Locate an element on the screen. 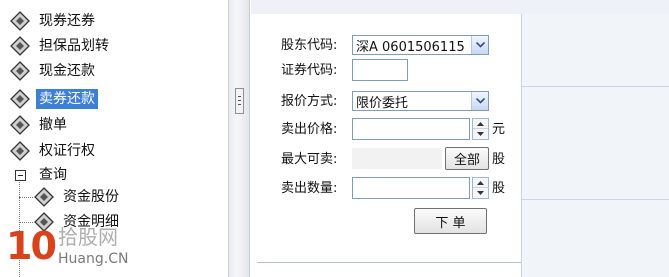  collapse-box-icon is located at coordinates (20, 175).